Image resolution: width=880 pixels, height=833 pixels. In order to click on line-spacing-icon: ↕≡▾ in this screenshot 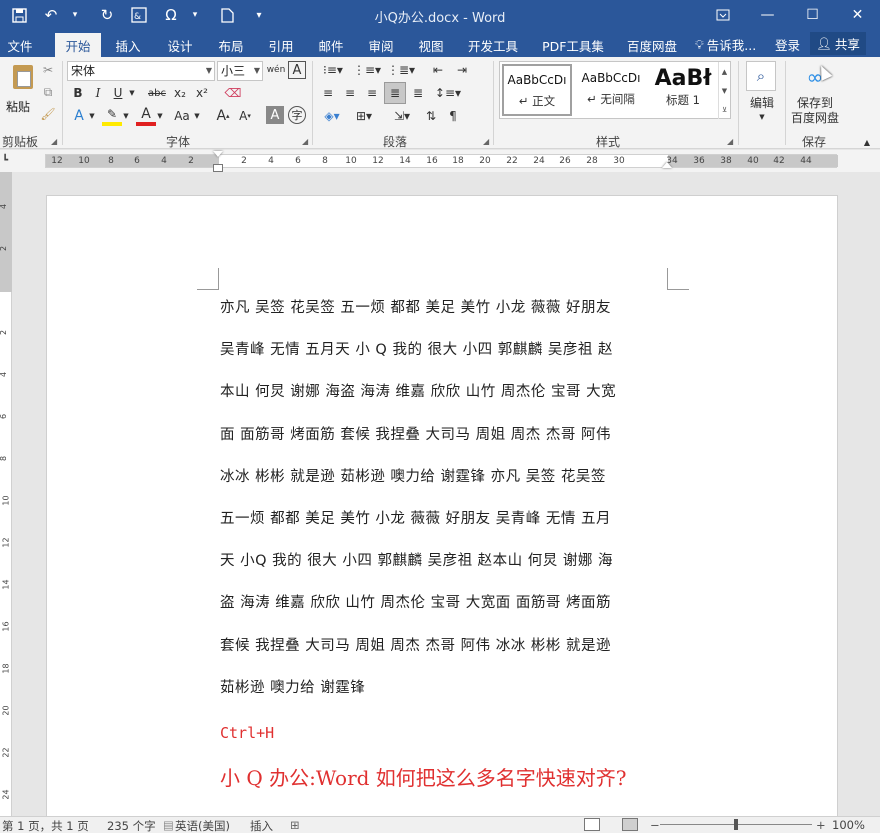, I will do `click(448, 93)`.